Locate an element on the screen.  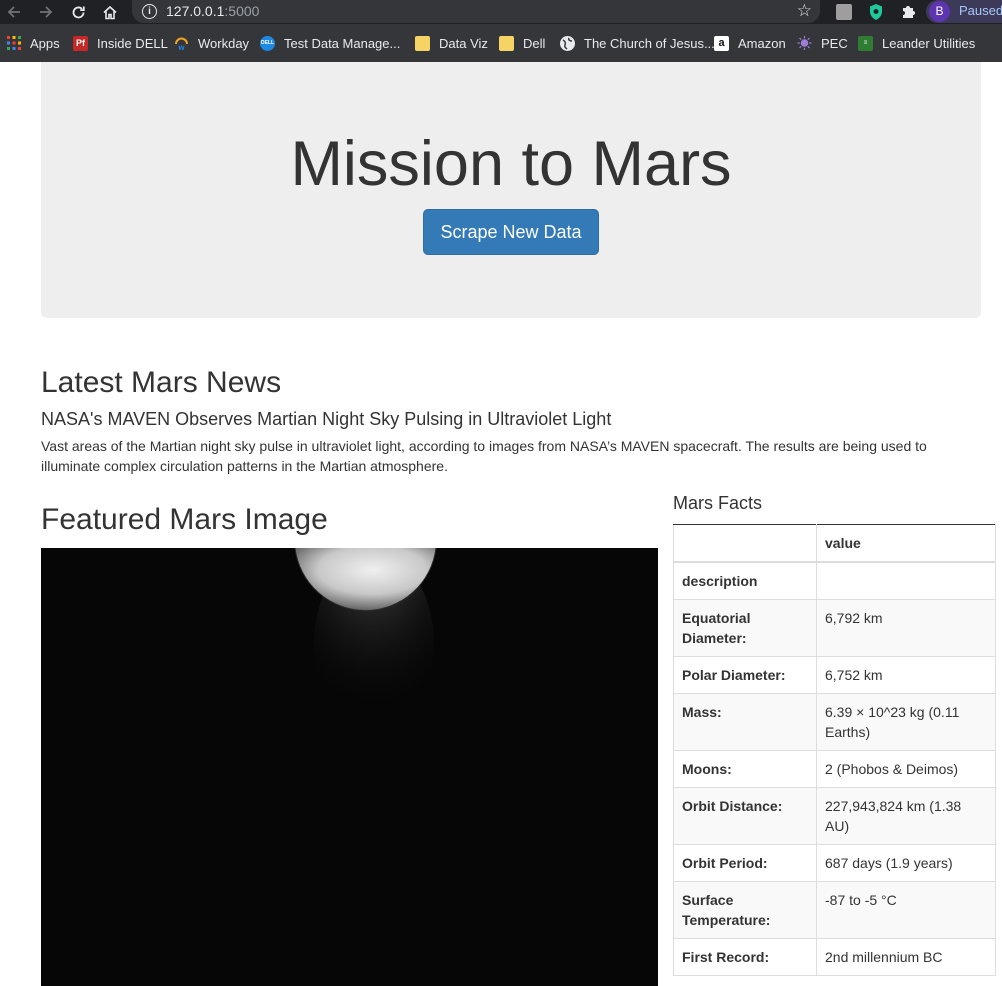
profile-status: Paused is located at coordinates (980, 10).